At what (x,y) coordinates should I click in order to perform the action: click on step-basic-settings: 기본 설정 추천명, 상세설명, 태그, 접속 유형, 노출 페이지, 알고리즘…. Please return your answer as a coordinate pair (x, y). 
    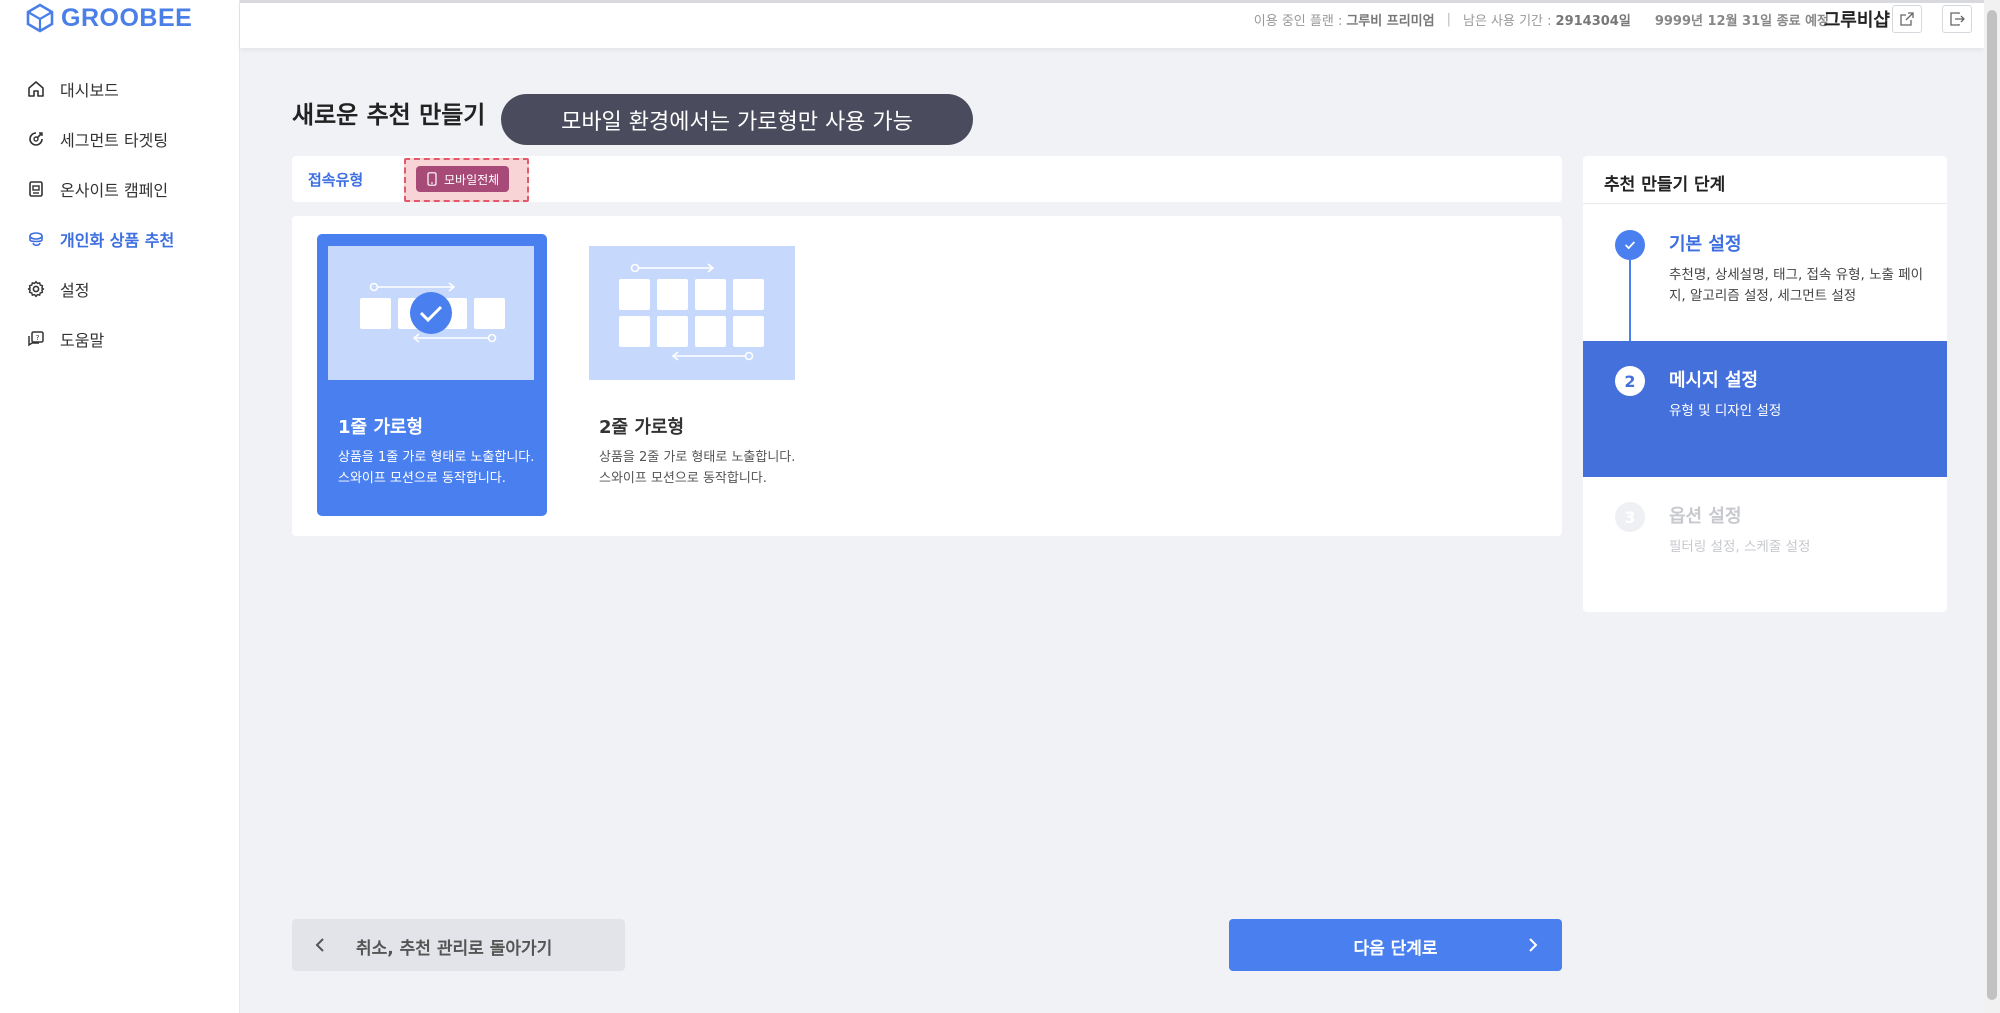
    Looking at the image, I should click on (1765, 273).